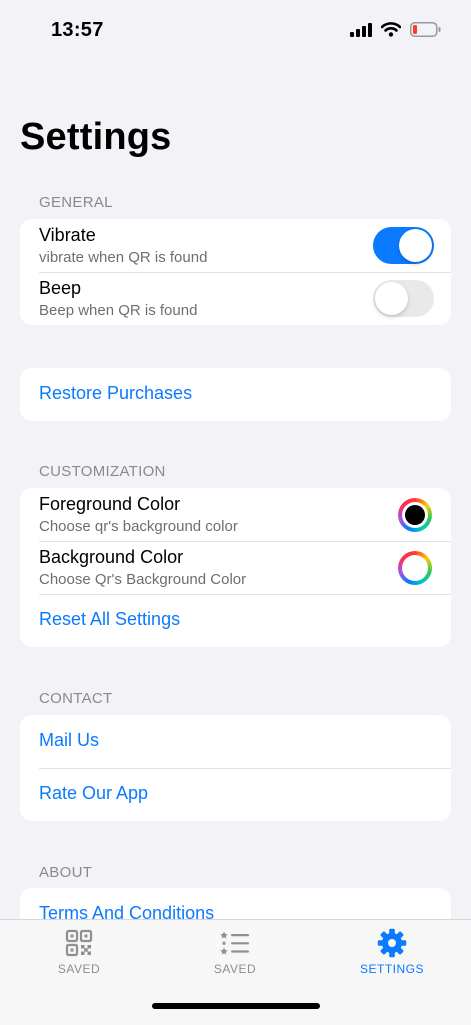  I want to click on section-header-contact: CONTACT, so click(76, 698).